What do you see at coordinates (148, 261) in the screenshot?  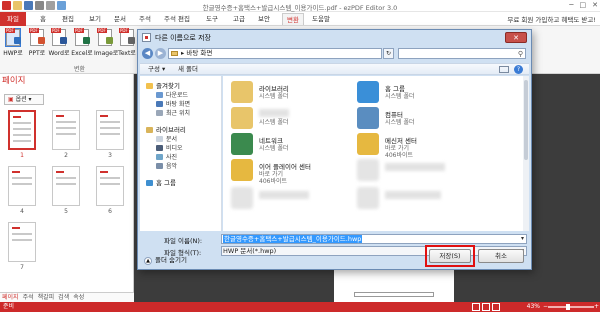 I see `chevron-up-icon: ▲` at bounding box center [148, 261].